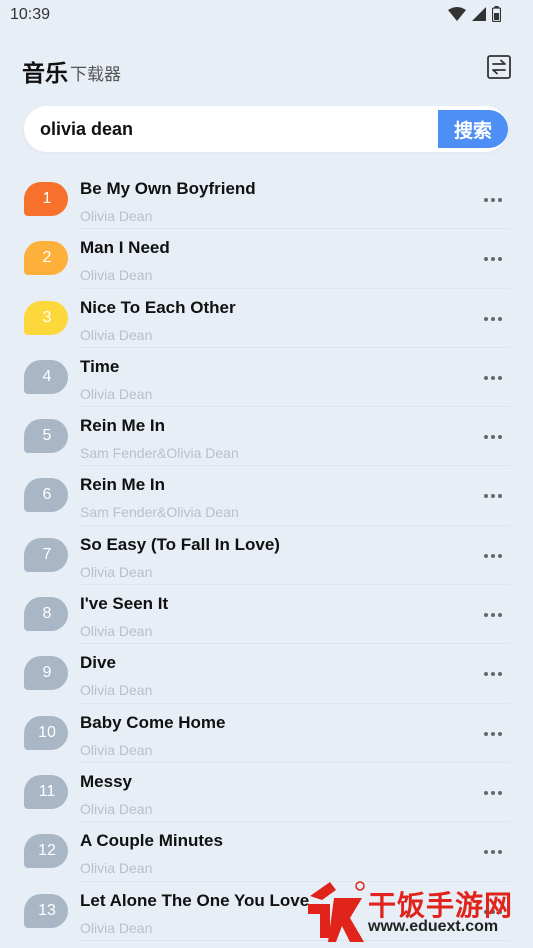 The height and width of the screenshot is (948, 533). What do you see at coordinates (266, 496) in the screenshot?
I see `song-list-item: 6 Rein Me In Sam Fender&Olivia Dean` at bounding box center [266, 496].